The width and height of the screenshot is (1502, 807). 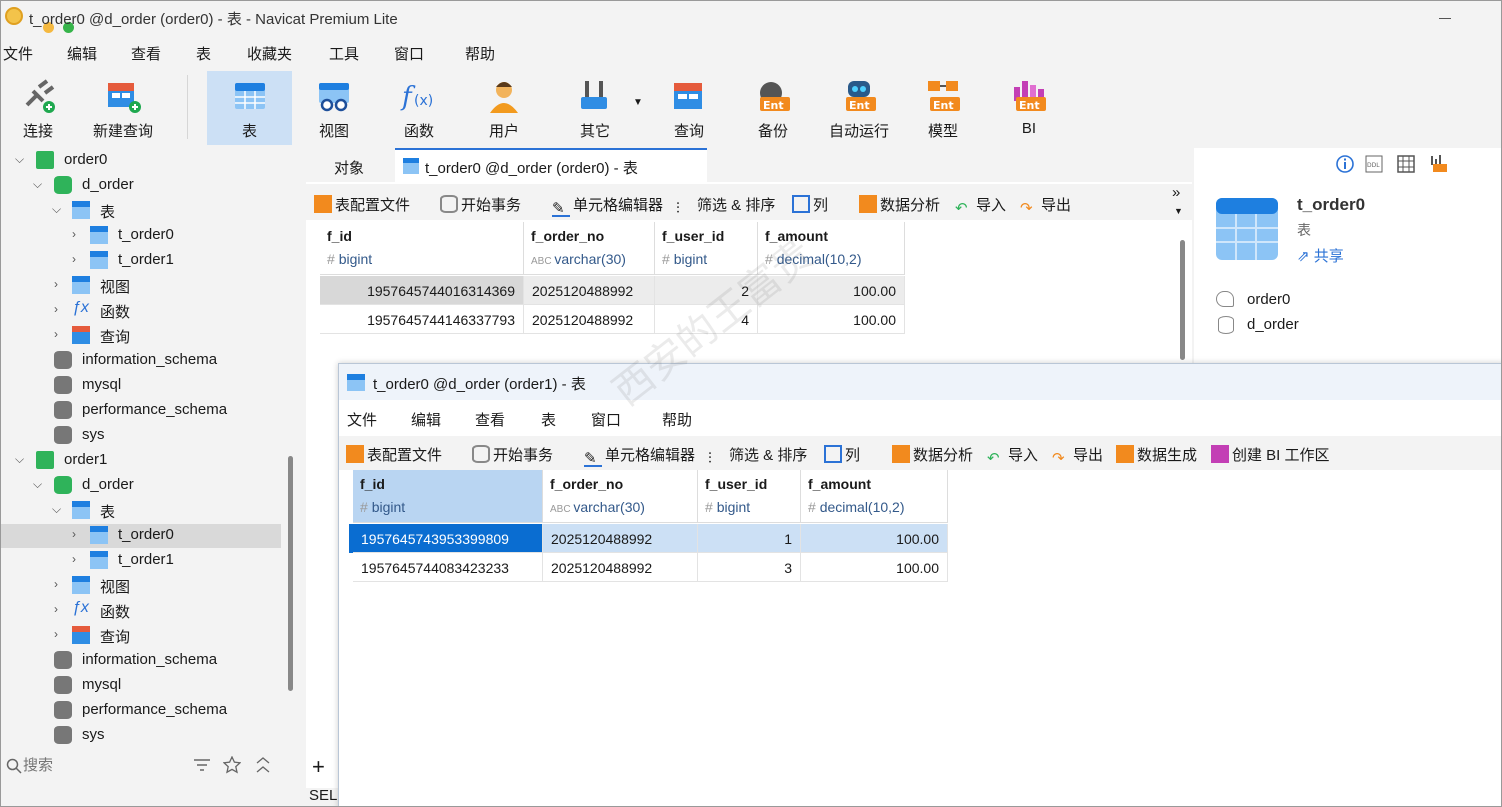 What do you see at coordinates (202, 765) in the screenshot?
I see `filter-icon` at bounding box center [202, 765].